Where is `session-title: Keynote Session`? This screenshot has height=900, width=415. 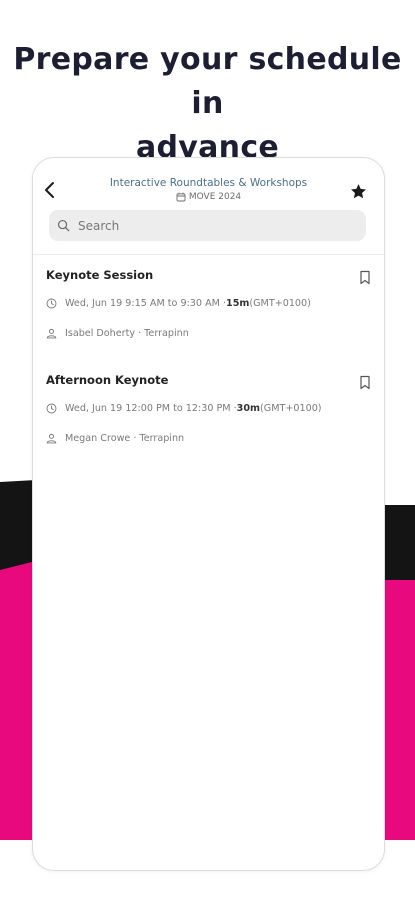
session-title: Keynote Session is located at coordinates (100, 275).